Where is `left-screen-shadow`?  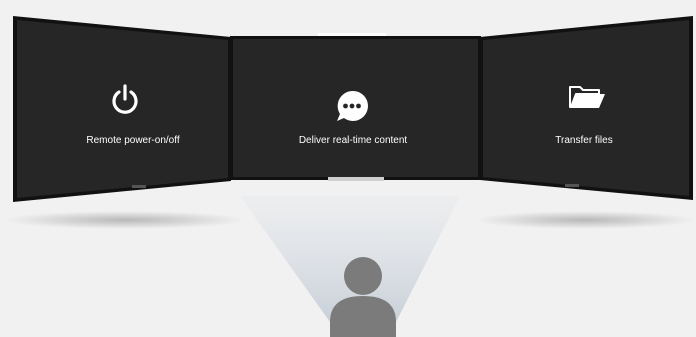
left-screen-shadow is located at coordinates (125, 220).